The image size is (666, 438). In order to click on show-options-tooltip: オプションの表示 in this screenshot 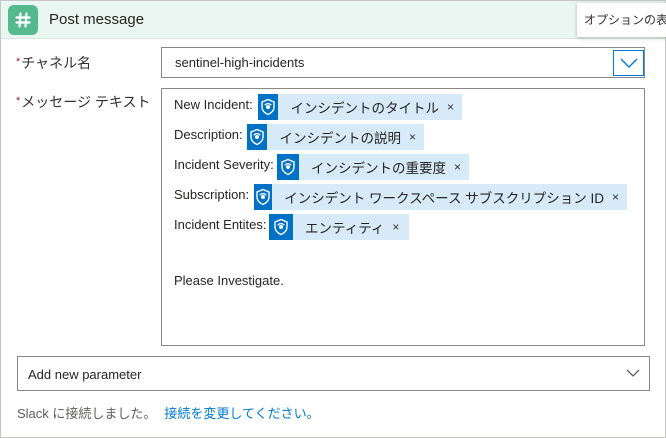, I will do `click(621, 20)`.